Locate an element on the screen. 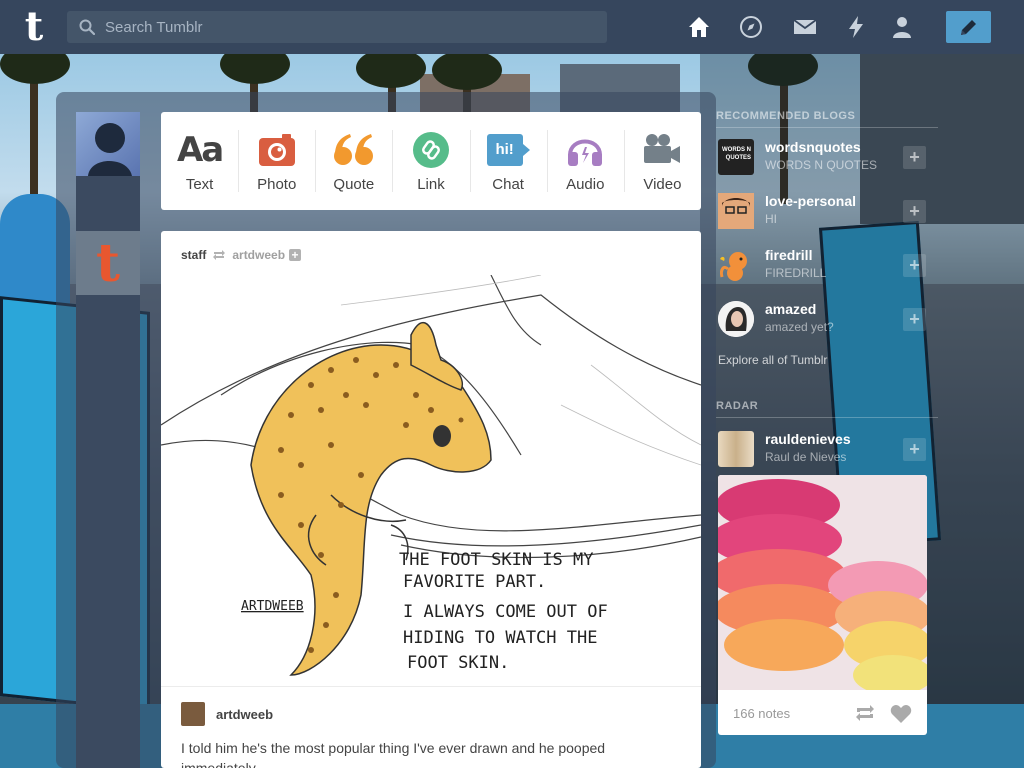 The width and height of the screenshot is (1024, 768). recommended-blog: firedrill FIREDRILL + is located at coordinates (827, 265).